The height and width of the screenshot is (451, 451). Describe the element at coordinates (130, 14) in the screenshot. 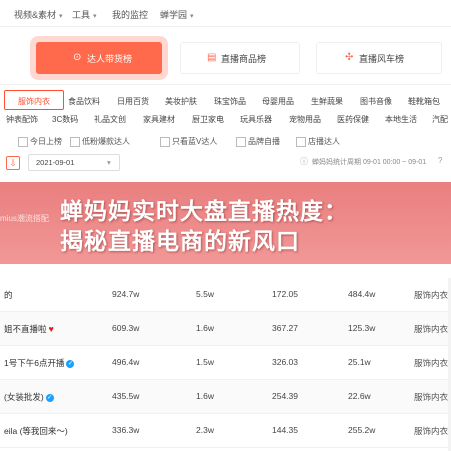

I see `nav-my-monitor: 我的监控` at that location.